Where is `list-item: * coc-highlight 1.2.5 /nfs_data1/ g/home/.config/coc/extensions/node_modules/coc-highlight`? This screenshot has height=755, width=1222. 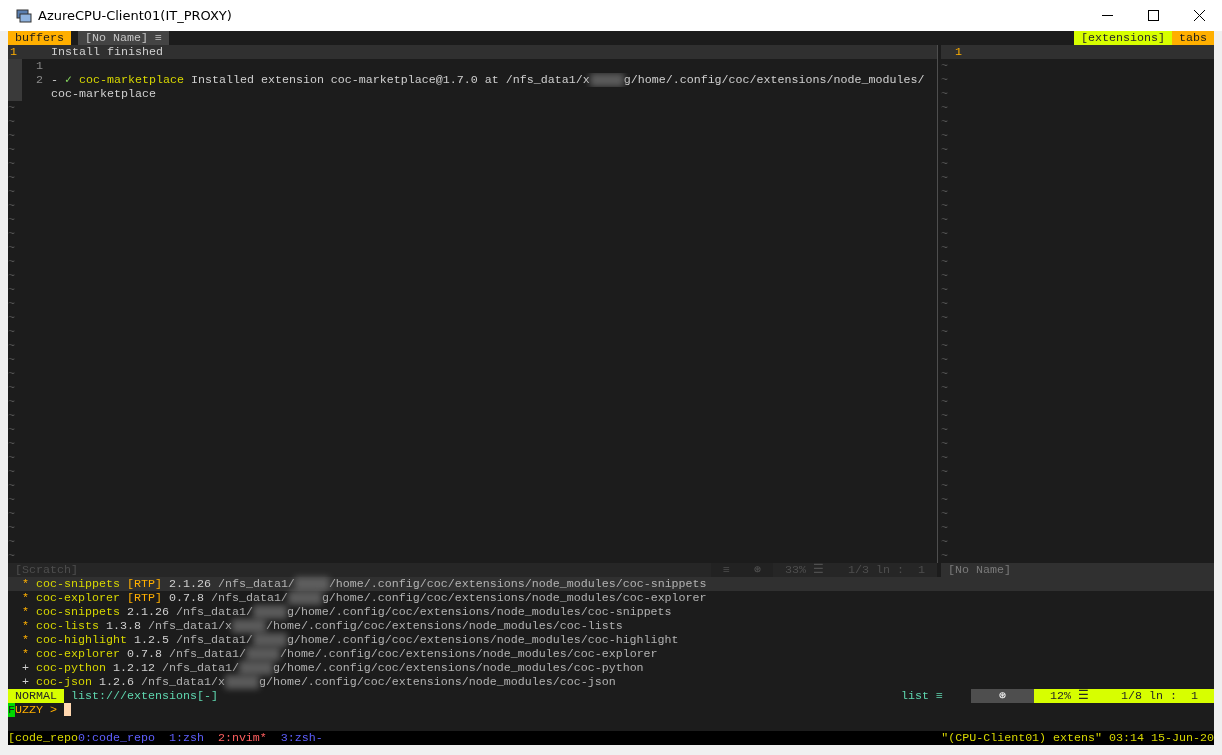
list-item: * coc-highlight 1.2.5 /nfs_data1/ g/home/.config/coc/extensions/node_modules/coc-highlight is located at coordinates (611, 640).